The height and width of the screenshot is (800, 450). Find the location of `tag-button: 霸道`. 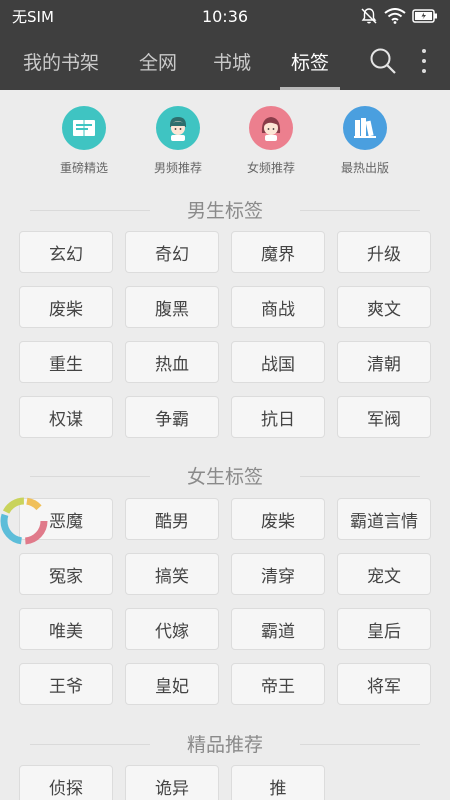

tag-button: 霸道 is located at coordinates (278, 629).